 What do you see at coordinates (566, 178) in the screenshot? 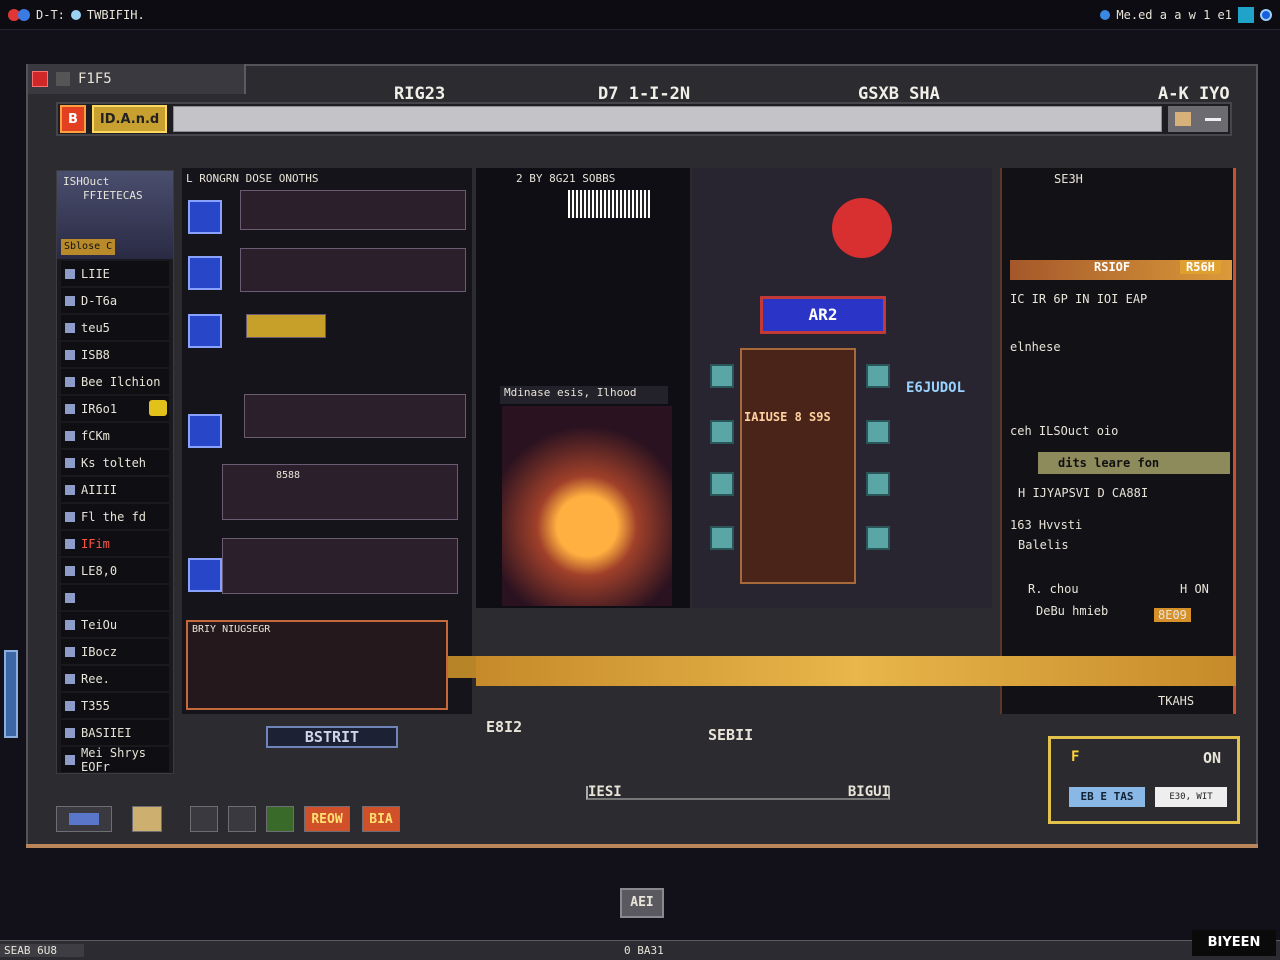
I see `scene-header: 2 BY 8G21 SOBBS` at bounding box center [566, 178].